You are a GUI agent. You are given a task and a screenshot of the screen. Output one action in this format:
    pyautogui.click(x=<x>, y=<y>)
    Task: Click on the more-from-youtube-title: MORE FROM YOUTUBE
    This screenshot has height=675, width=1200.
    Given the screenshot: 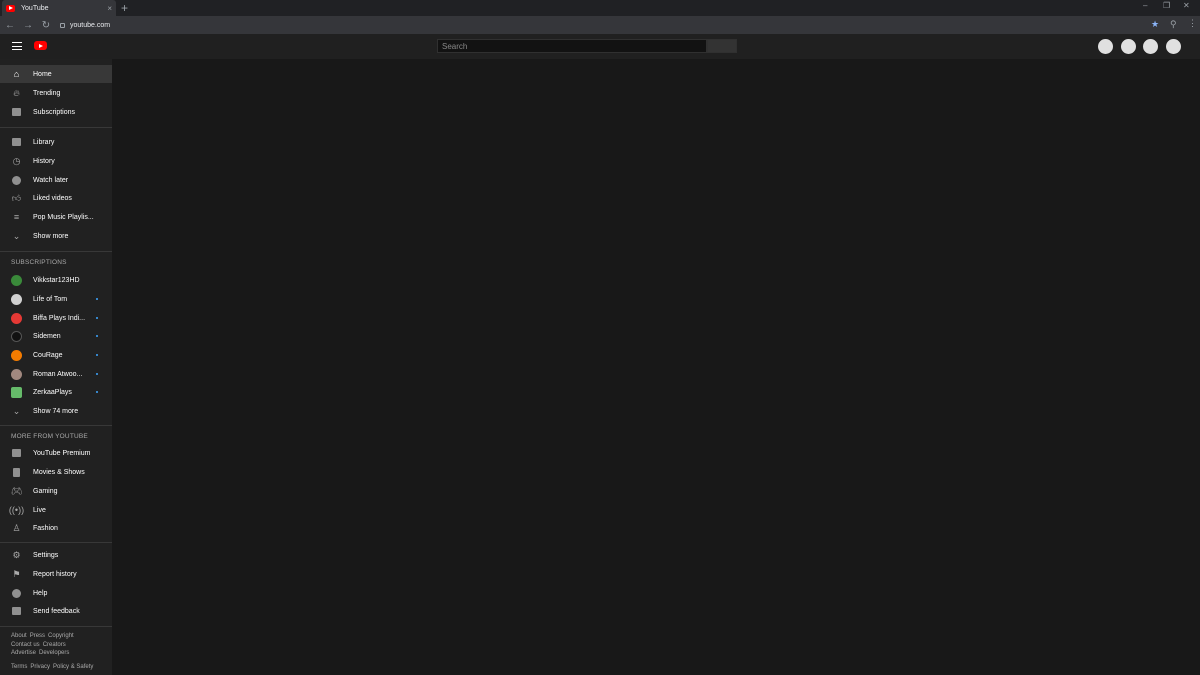 What is the action you would take?
    pyautogui.click(x=49, y=436)
    